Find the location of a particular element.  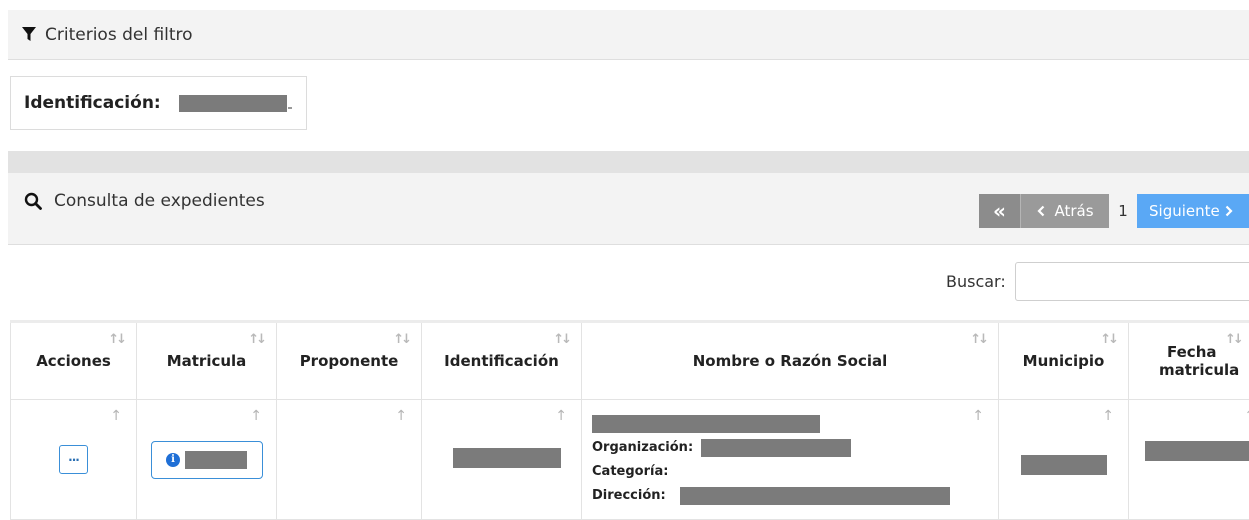

previous-page-label: Atrás is located at coordinates (1073, 211).